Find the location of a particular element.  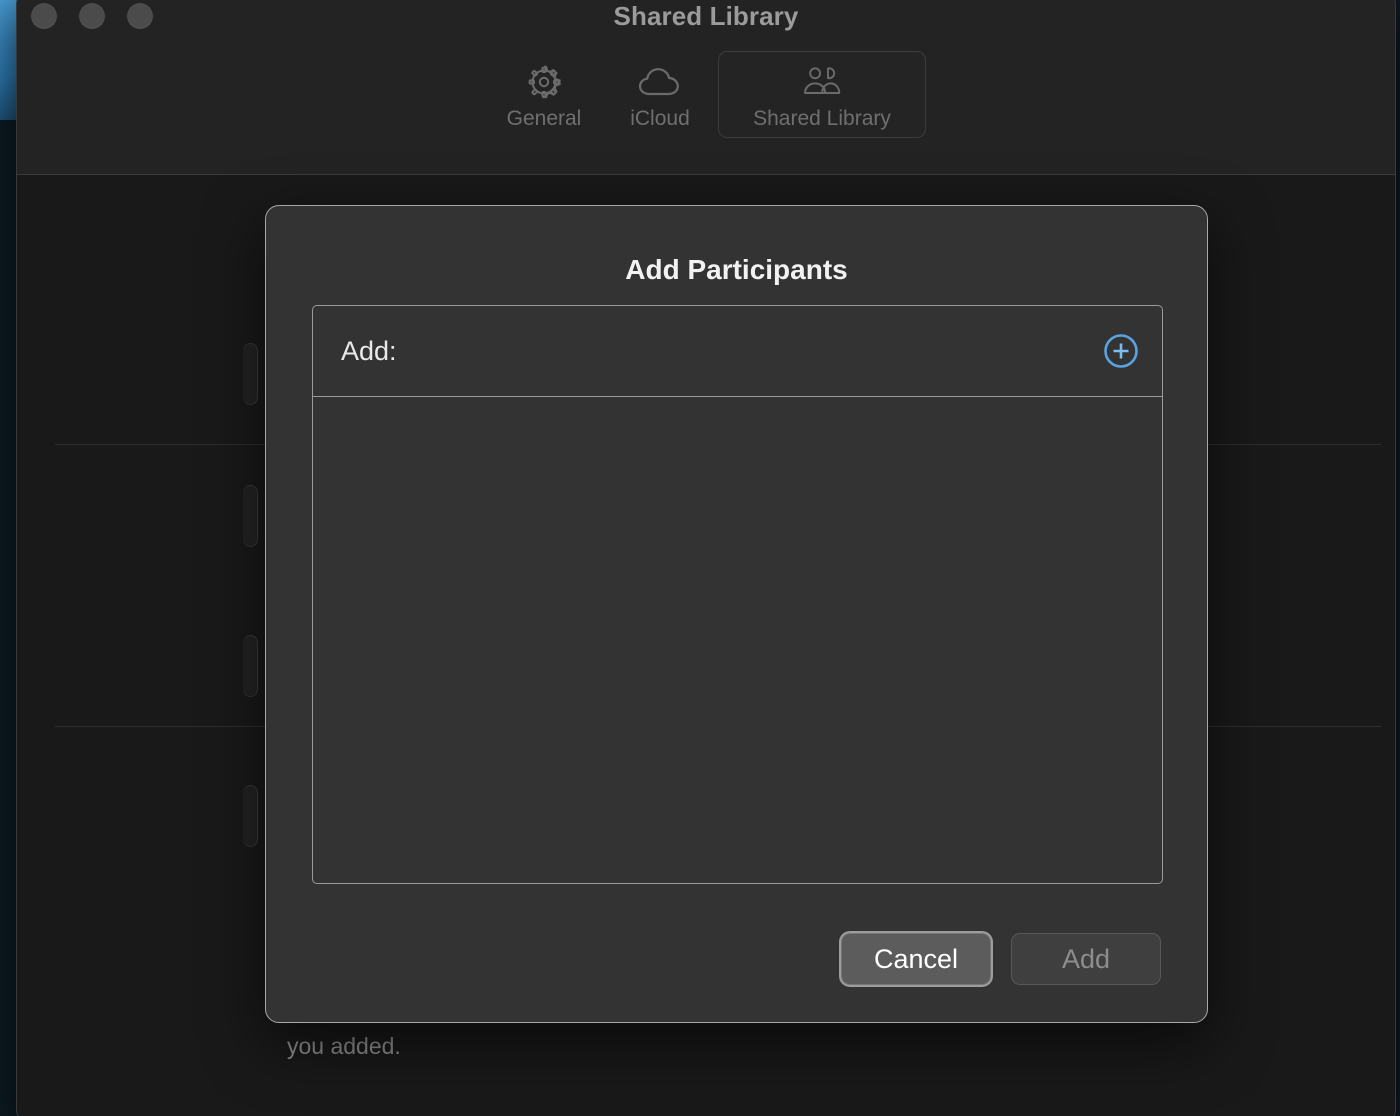

toolbar-tab-general: General is located at coordinates (544, 94).